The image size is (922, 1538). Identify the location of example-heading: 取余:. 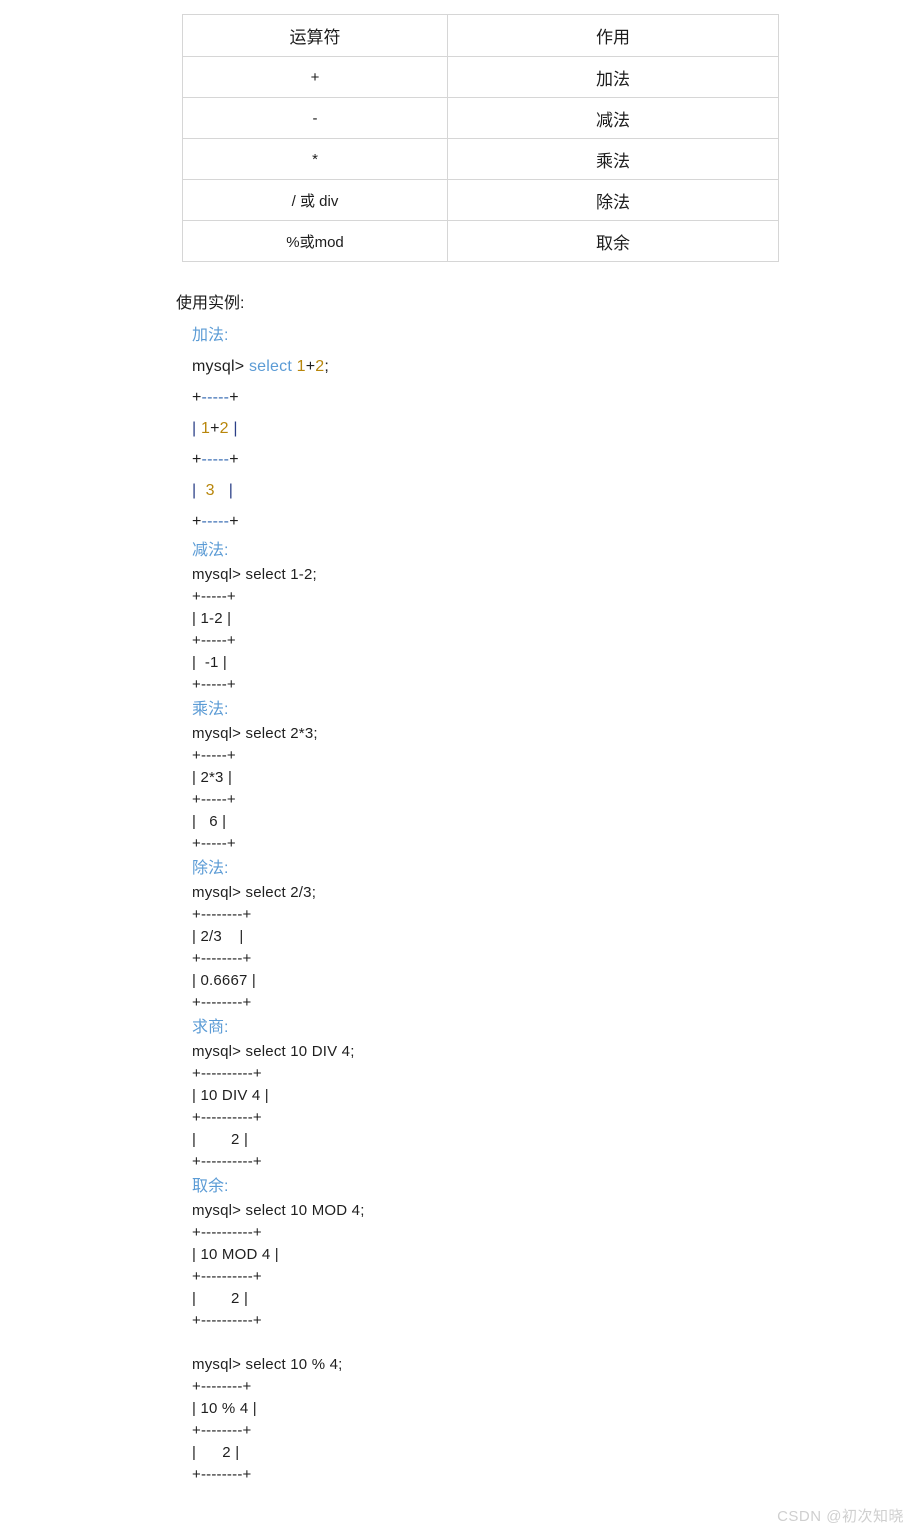
(210, 1186).